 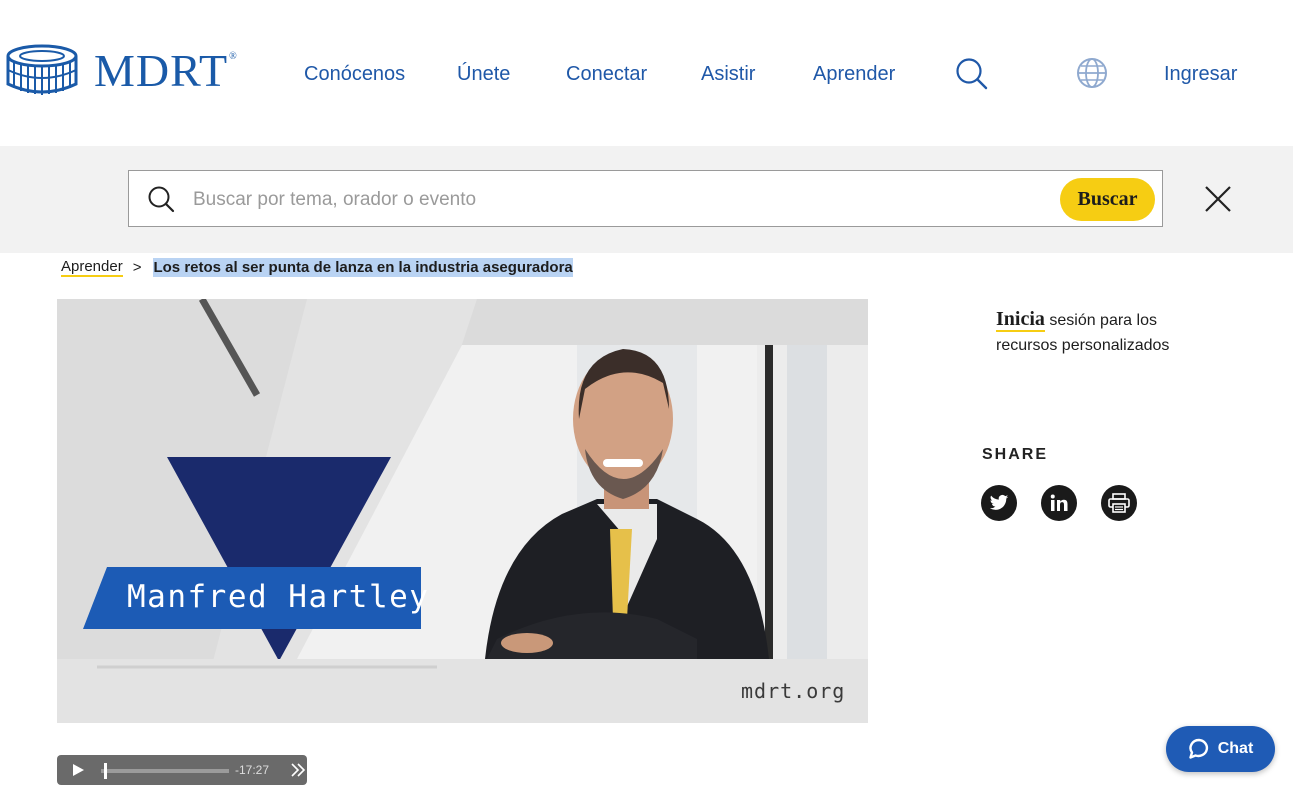 What do you see at coordinates (165, 771) in the screenshot?
I see `seek-bar` at bounding box center [165, 771].